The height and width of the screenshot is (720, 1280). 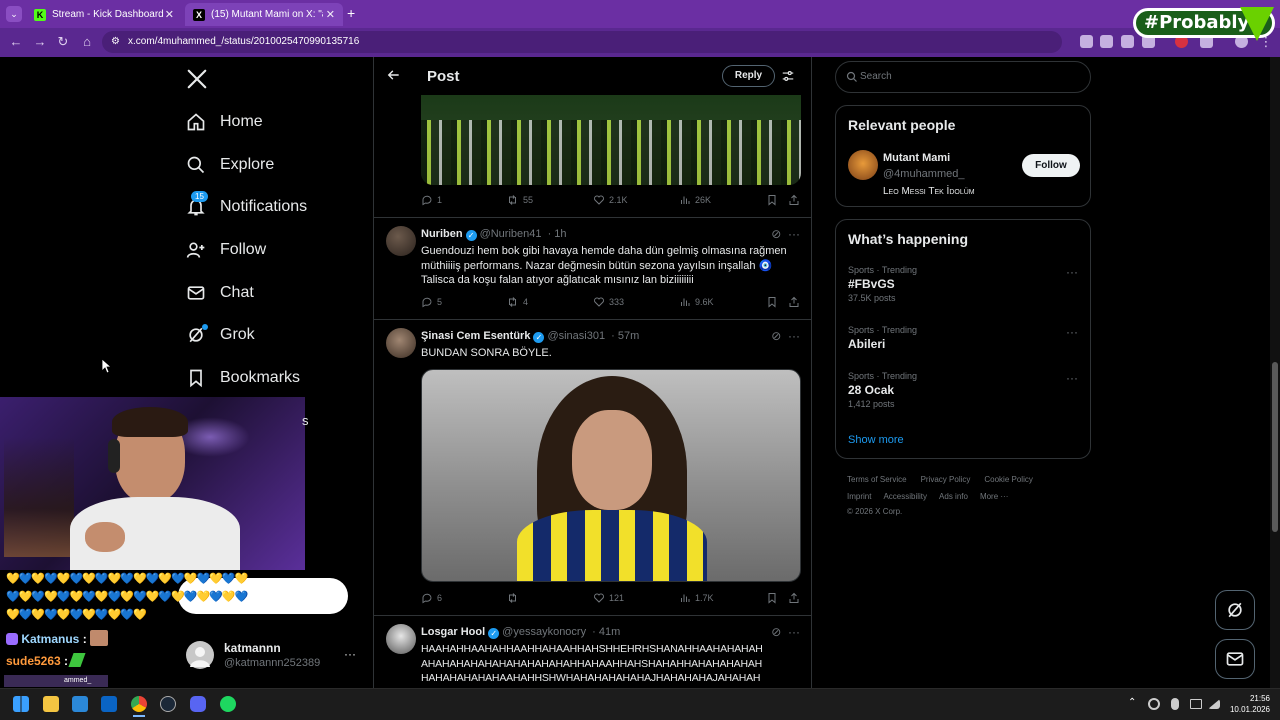 What do you see at coordinates (964, 338) in the screenshot?
I see `trend-item: Sports · Trending Abileri` at bounding box center [964, 338].